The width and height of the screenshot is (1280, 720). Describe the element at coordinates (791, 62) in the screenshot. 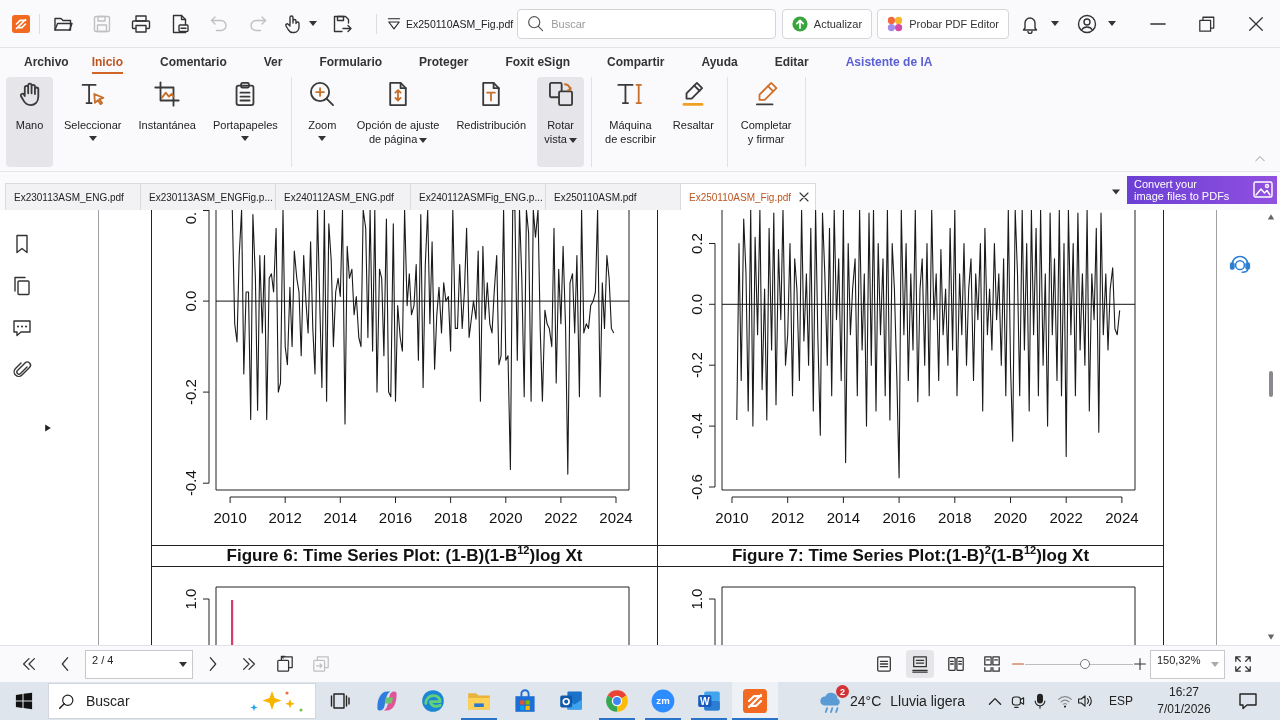

I see `menu-tab: Editar` at that location.